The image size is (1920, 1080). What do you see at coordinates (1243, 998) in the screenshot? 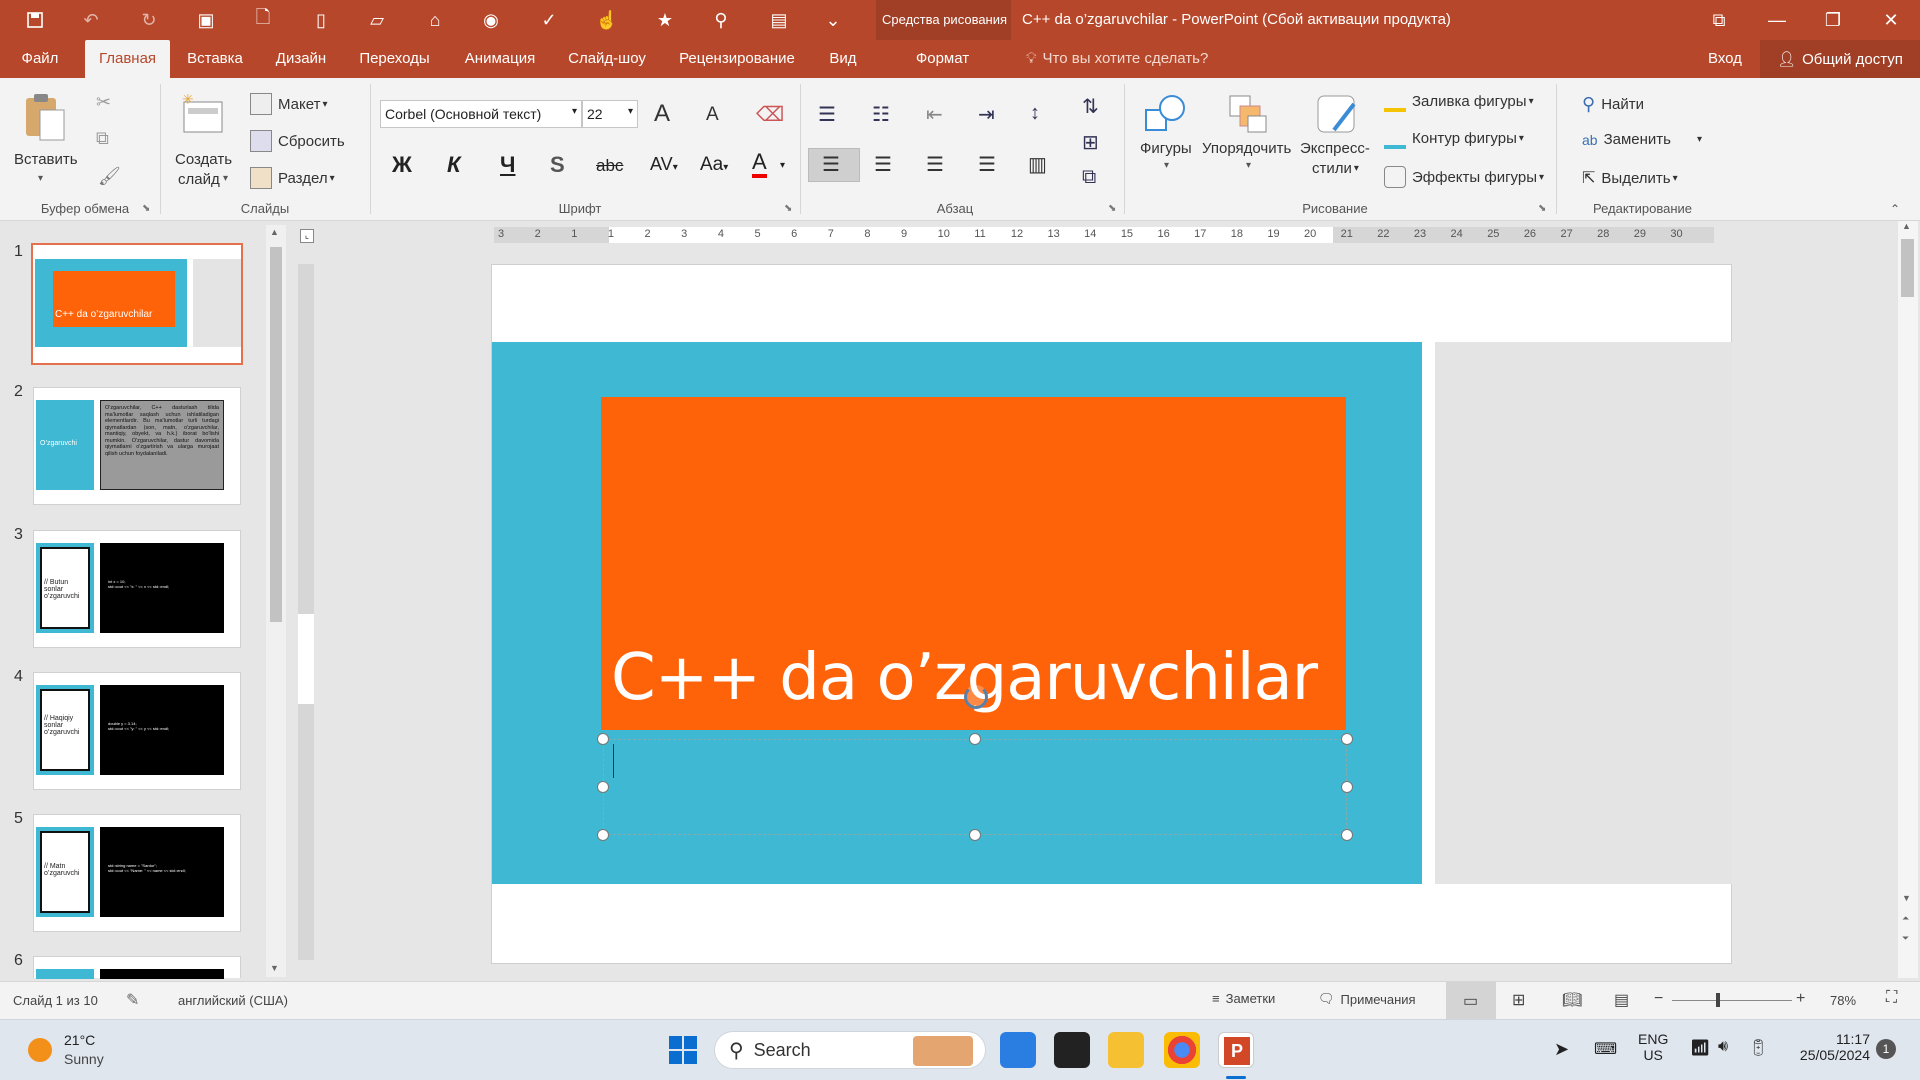
I see `notes-button: ≡ Заметки` at bounding box center [1243, 998].